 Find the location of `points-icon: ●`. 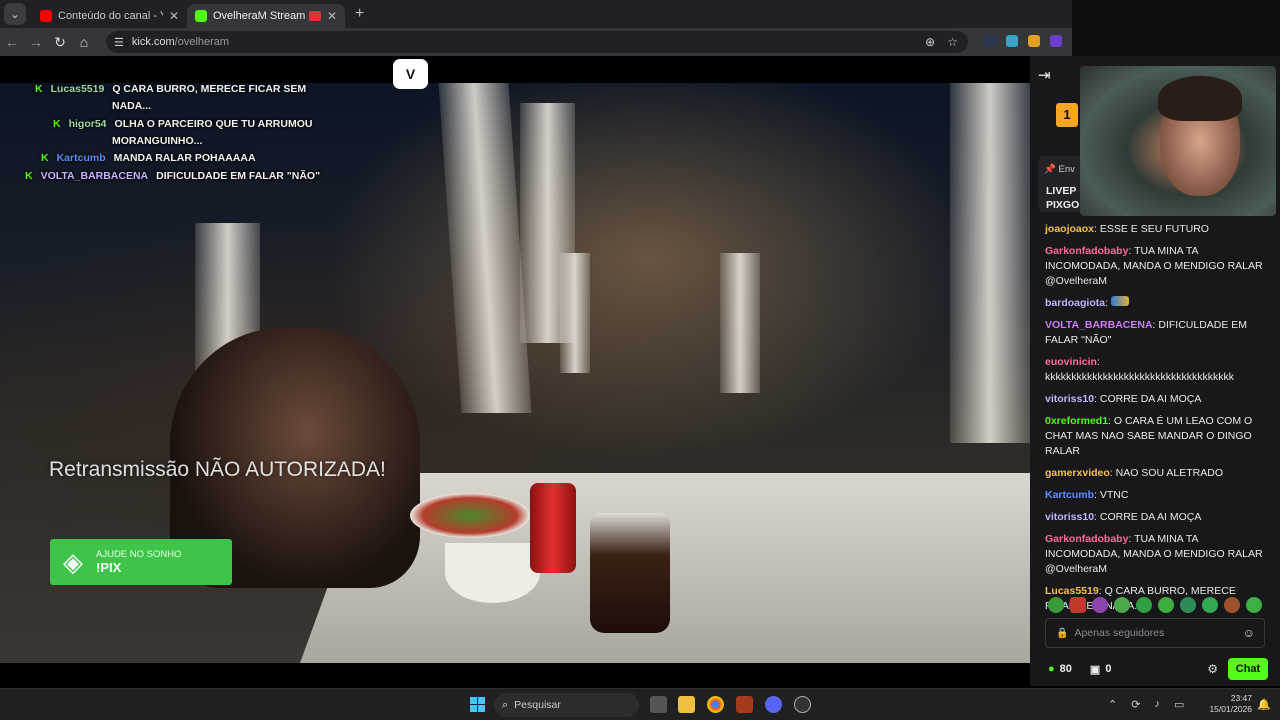

points-icon: ● is located at coordinates (1051, 669).